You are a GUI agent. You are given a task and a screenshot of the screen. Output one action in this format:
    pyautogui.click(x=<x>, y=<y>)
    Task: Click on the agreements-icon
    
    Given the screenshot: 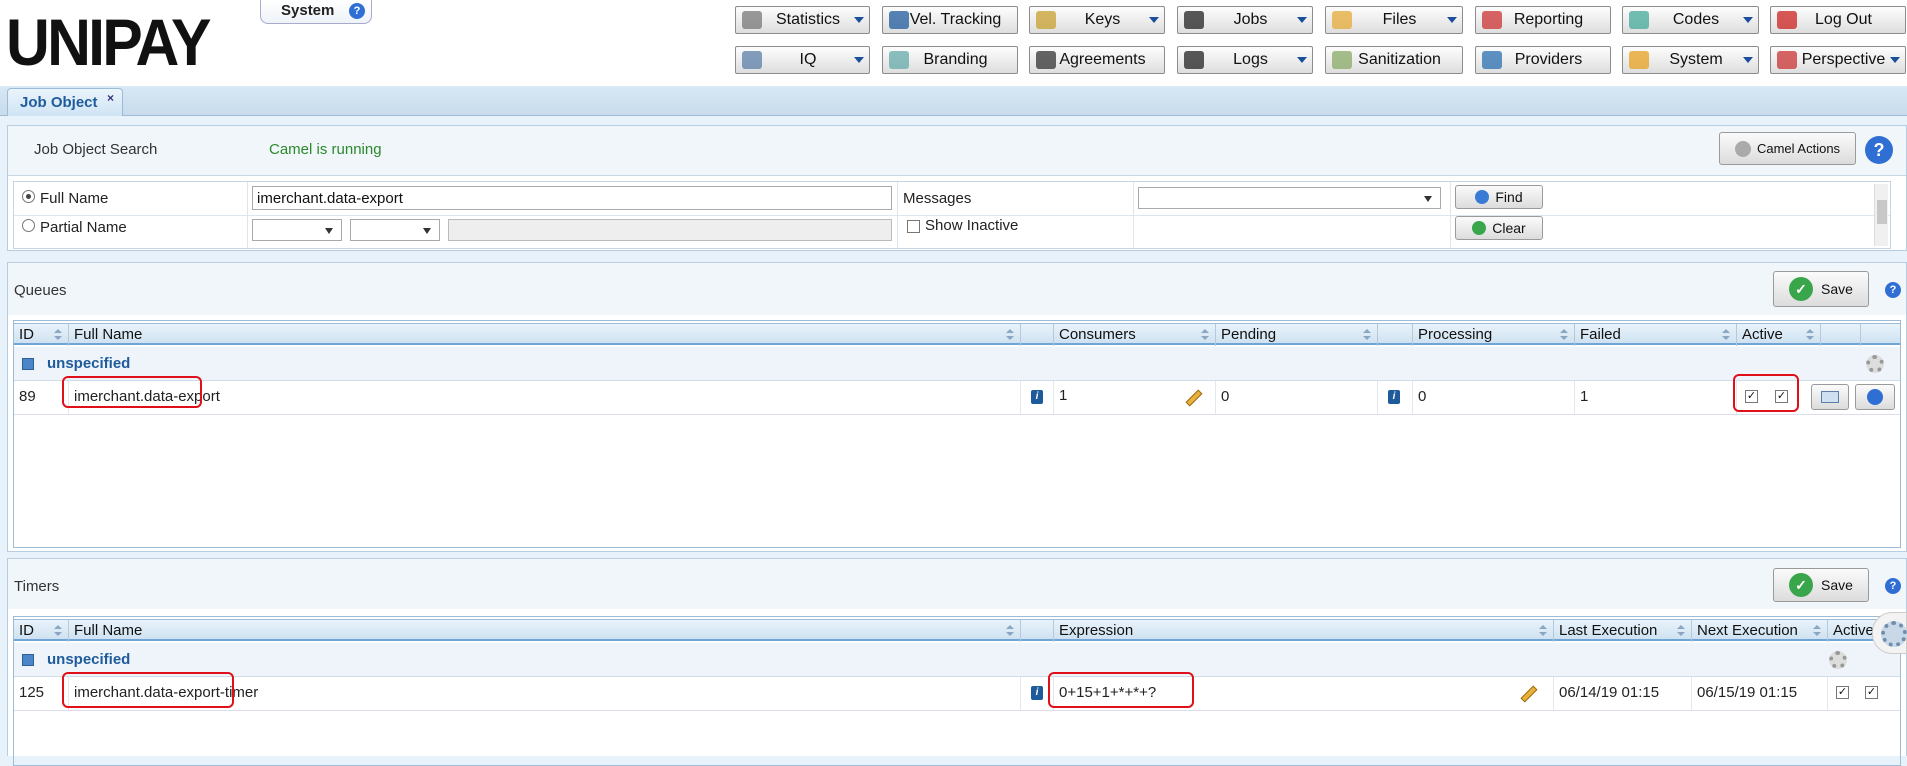 What is the action you would take?
    pyautogui.click(x=1046, y=60)
    